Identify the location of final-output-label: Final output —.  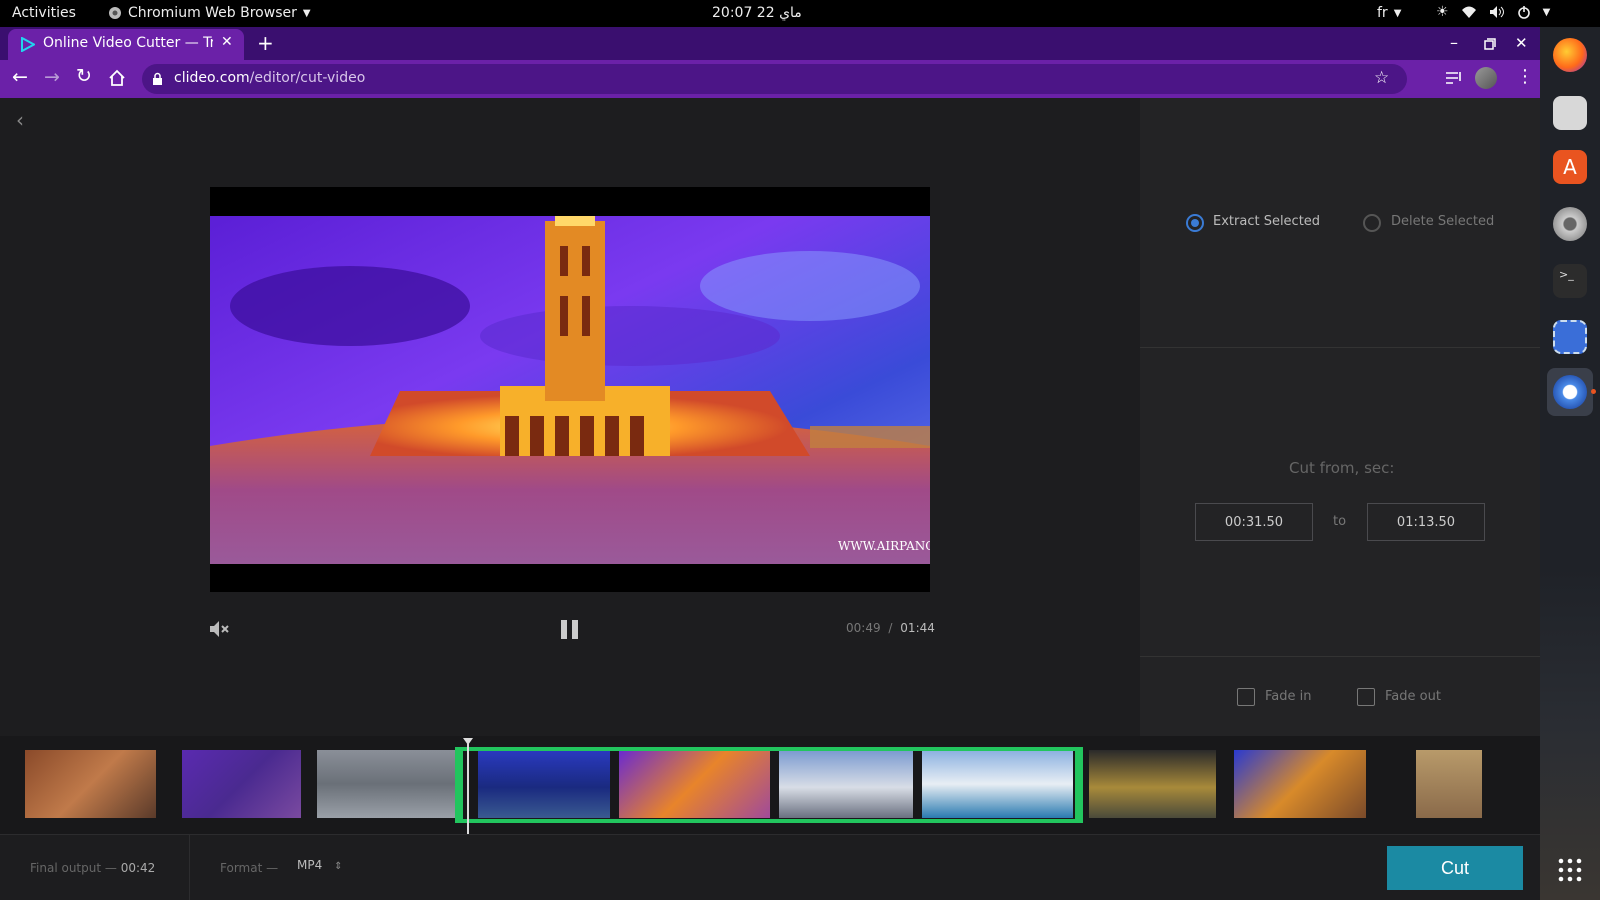
(73, 868).